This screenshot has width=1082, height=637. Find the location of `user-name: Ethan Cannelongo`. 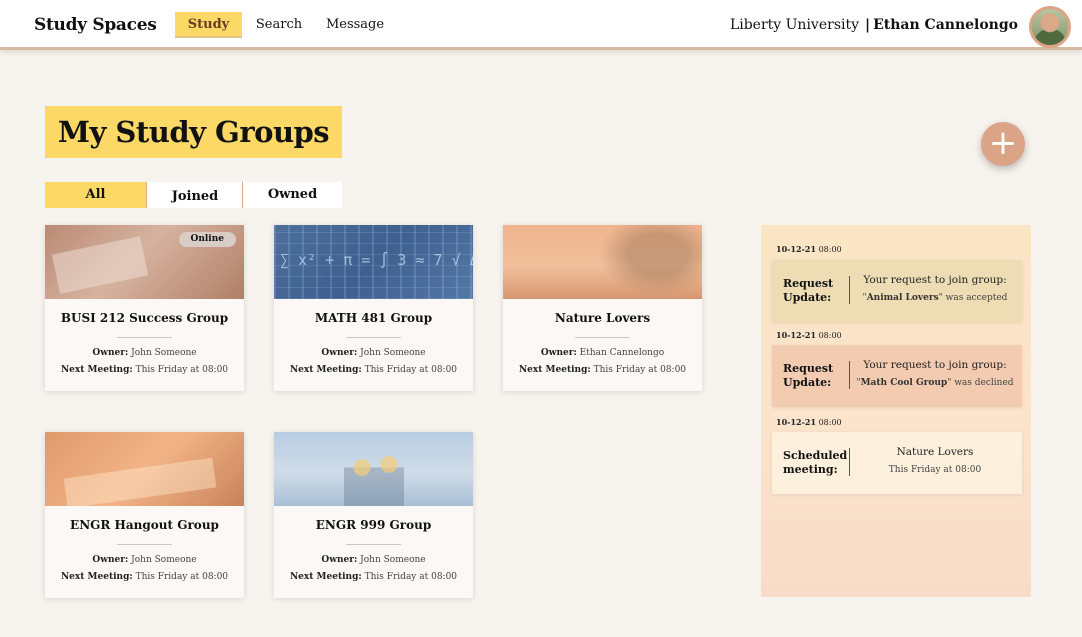

user-name: Ethan Cannelongo is located at coordinates (945, 25).